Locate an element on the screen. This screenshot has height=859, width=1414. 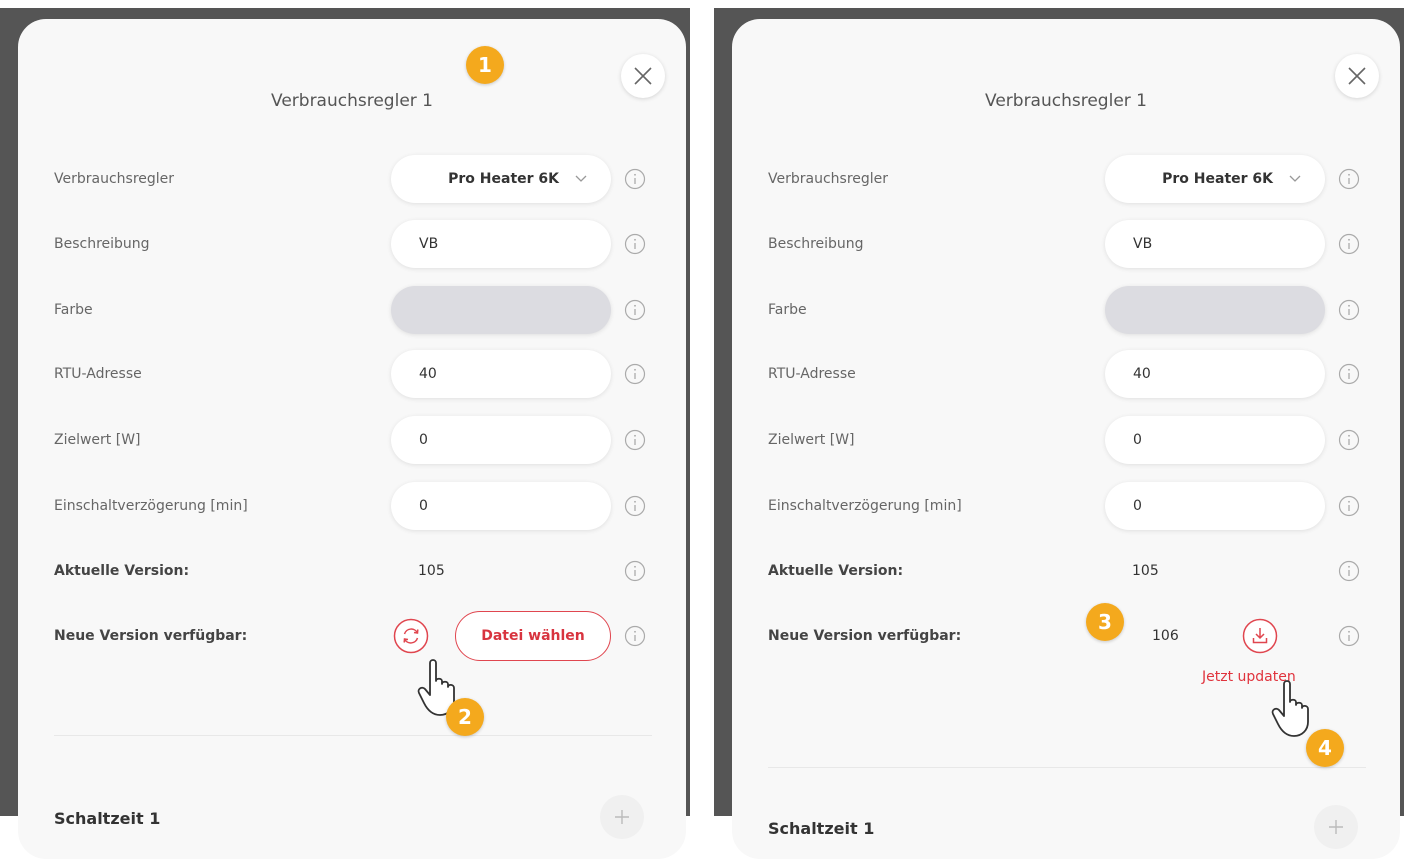
refresh-button is located at coordinates (411, 636).